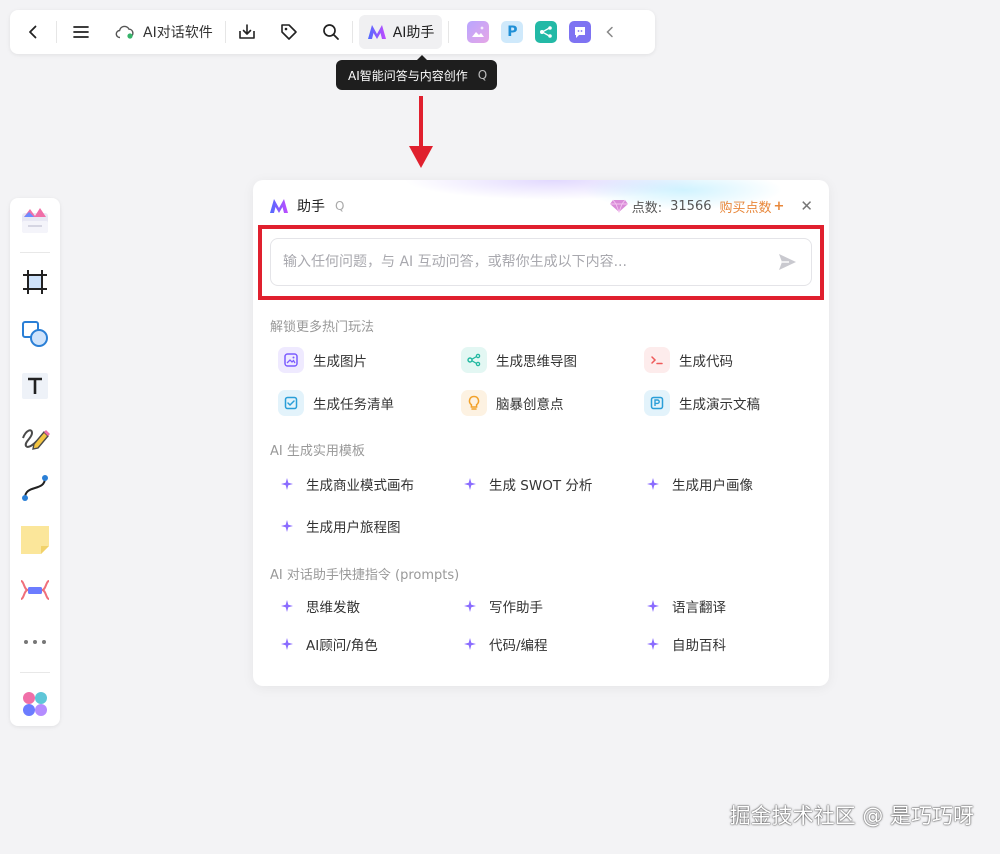 The image size is (1000, 854). Describe the element at coordinates (746, 206) in the screenshot. I see `buy-points-link: 购买点数` at that location.